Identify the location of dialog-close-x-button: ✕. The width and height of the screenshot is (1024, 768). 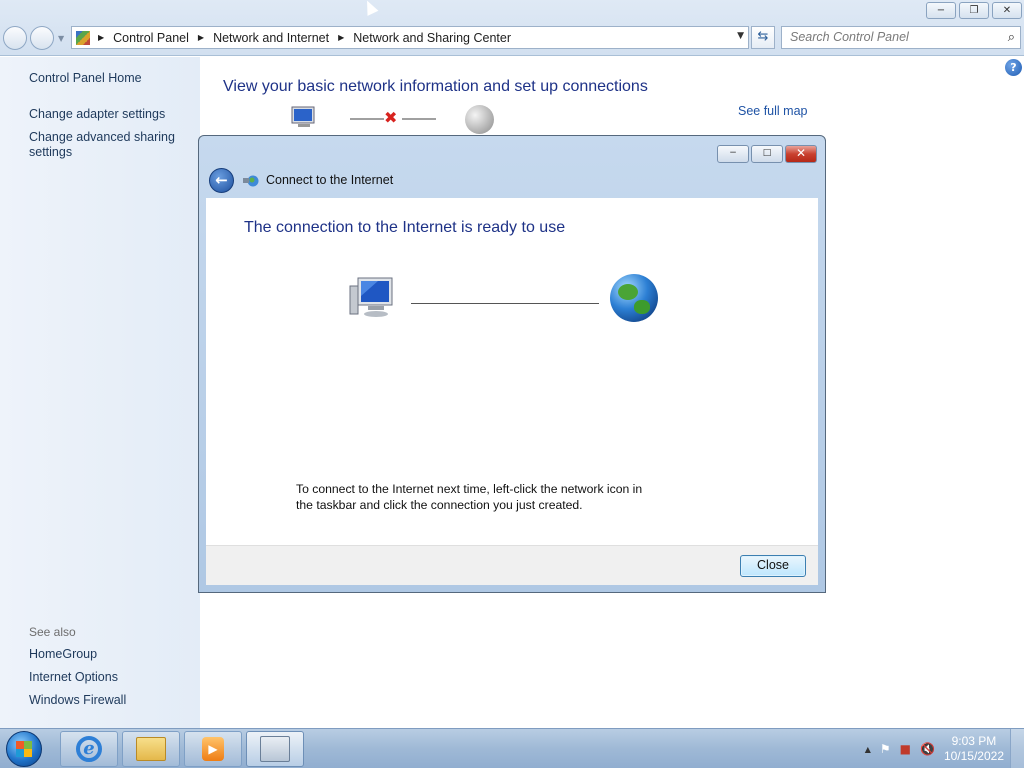
(801, 154).